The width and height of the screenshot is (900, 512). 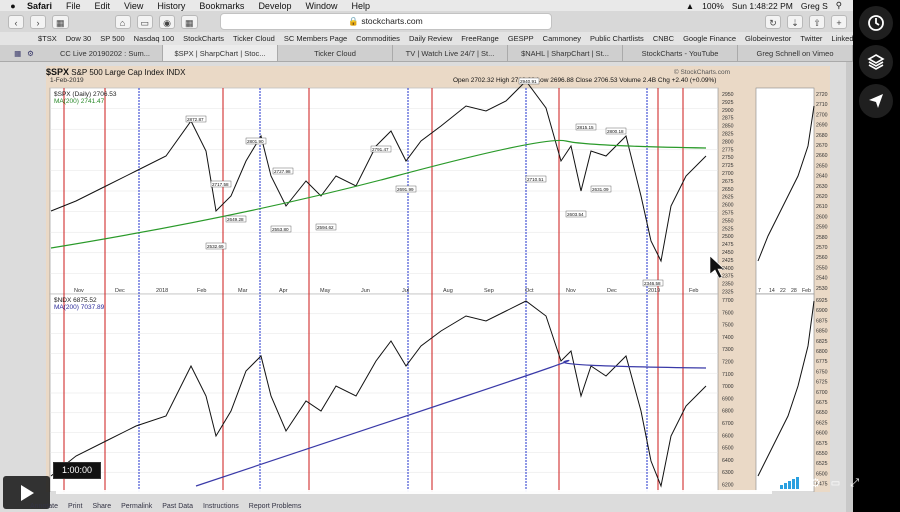 What do you see at coordinates (839, 5) in the screenshot?
I see `search-icon: ⚲` at bounding box center [839, 5].